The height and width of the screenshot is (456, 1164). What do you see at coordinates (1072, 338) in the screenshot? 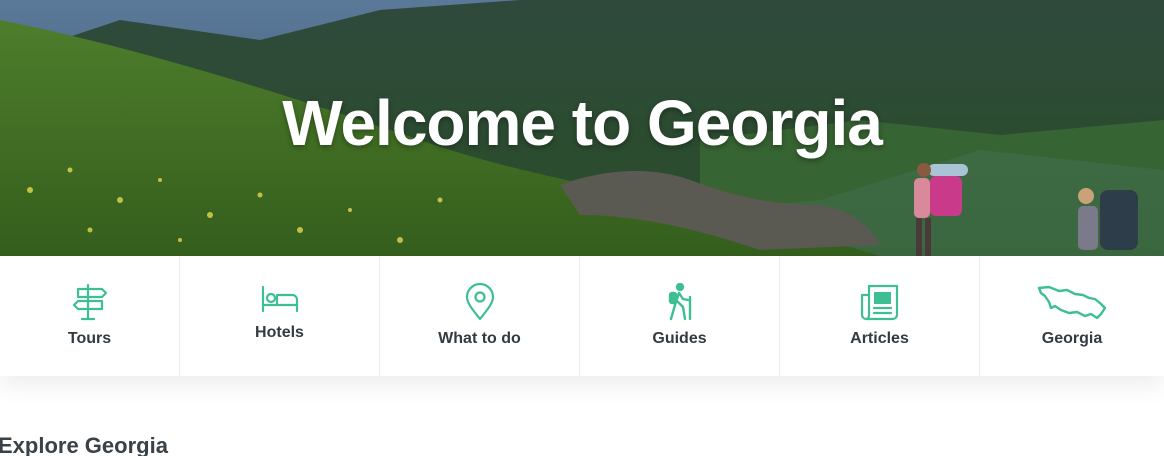
I see `nav-label-georgia: Georgia` at bounding box center [1072, 338].